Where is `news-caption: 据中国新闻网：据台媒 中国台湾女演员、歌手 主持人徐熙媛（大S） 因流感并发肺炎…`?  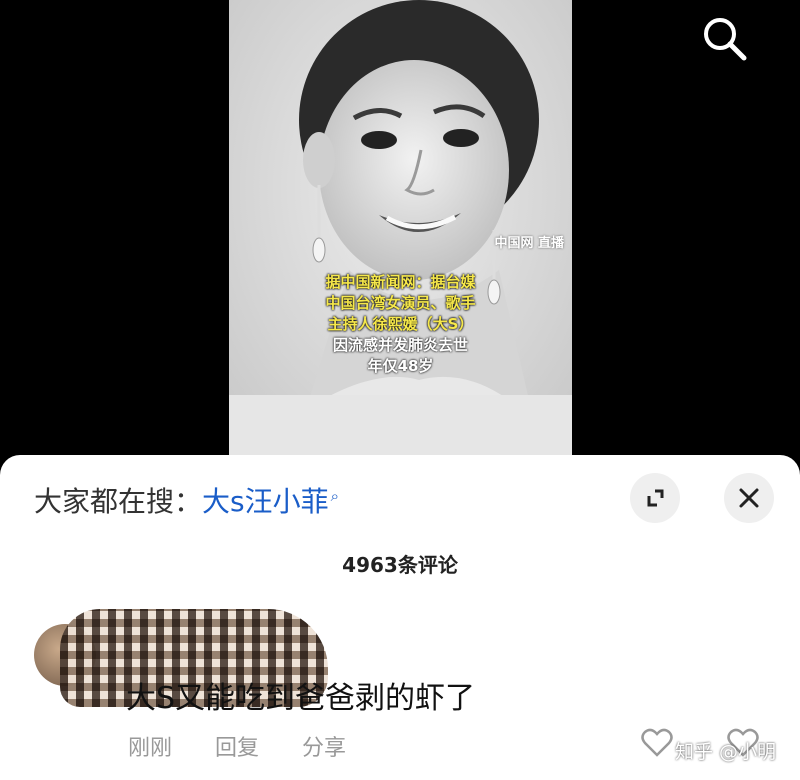 news-caption: 据中国新闻网：据台媒 中国台湾女演员、歌手 主持人徐熙媛（大S） 因流感并发肺炎… is located at coordinates (400, 324).